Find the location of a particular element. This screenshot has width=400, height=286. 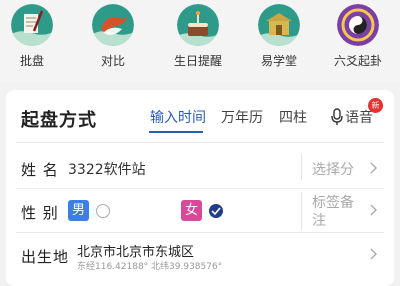

name-input: 3322软件站 is located at coordinates (107, 169).